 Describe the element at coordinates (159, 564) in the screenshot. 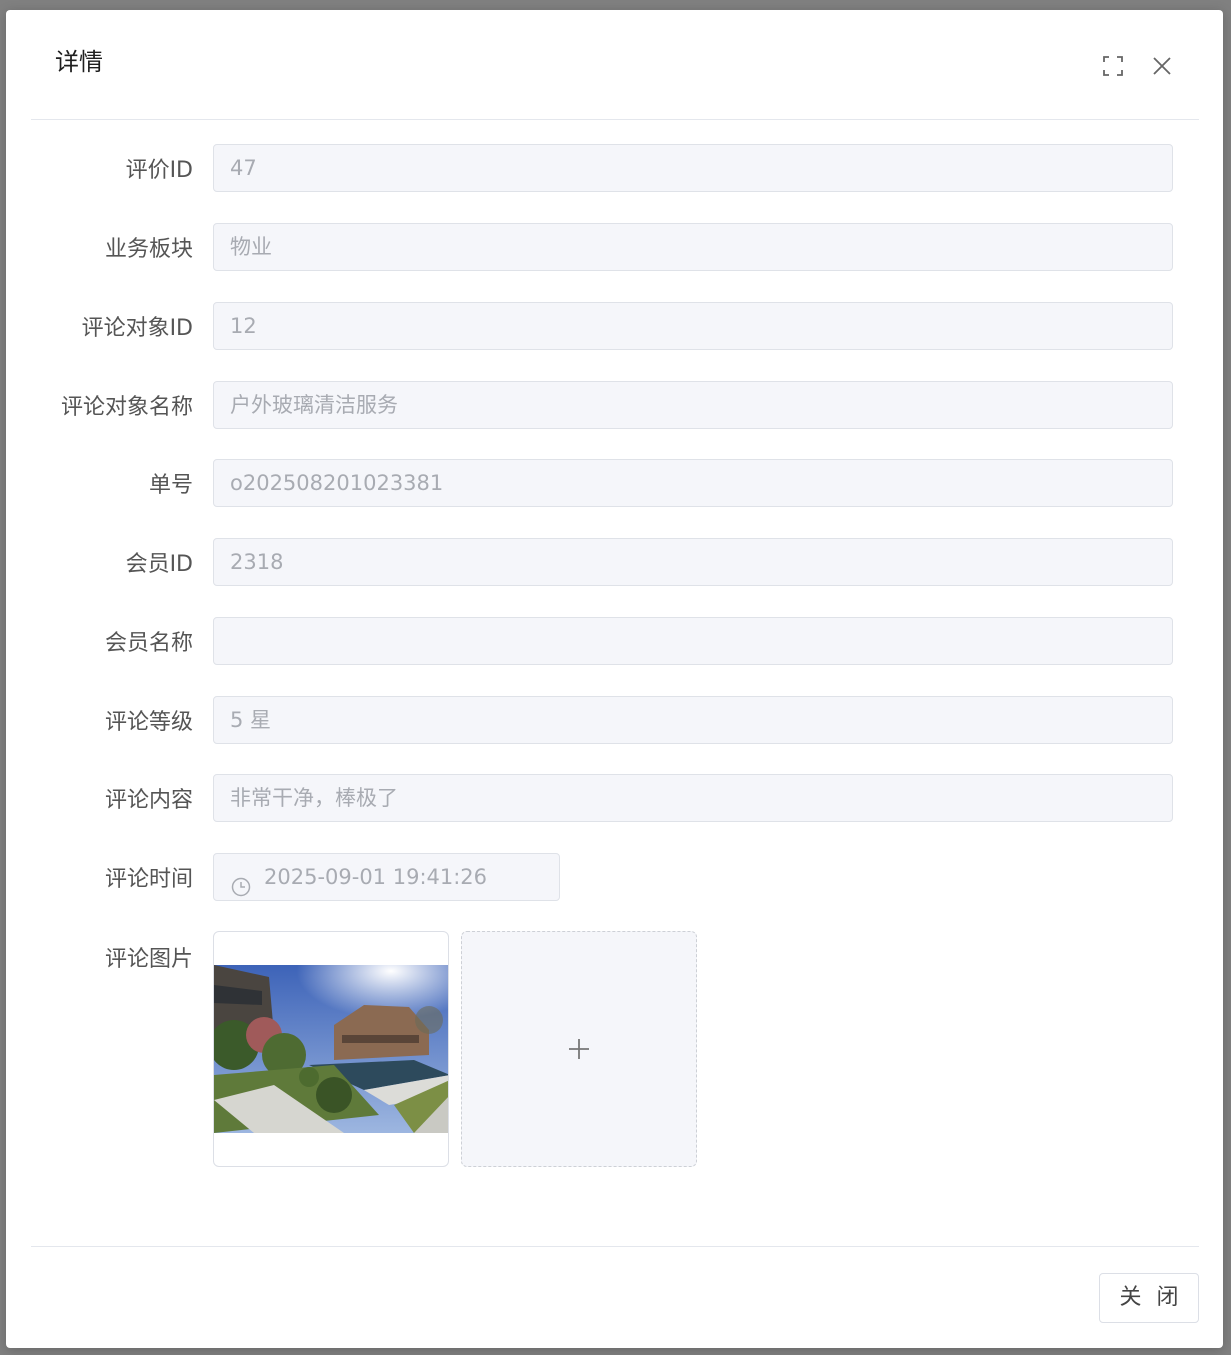

I see `field-label: 会员ID` at that location.